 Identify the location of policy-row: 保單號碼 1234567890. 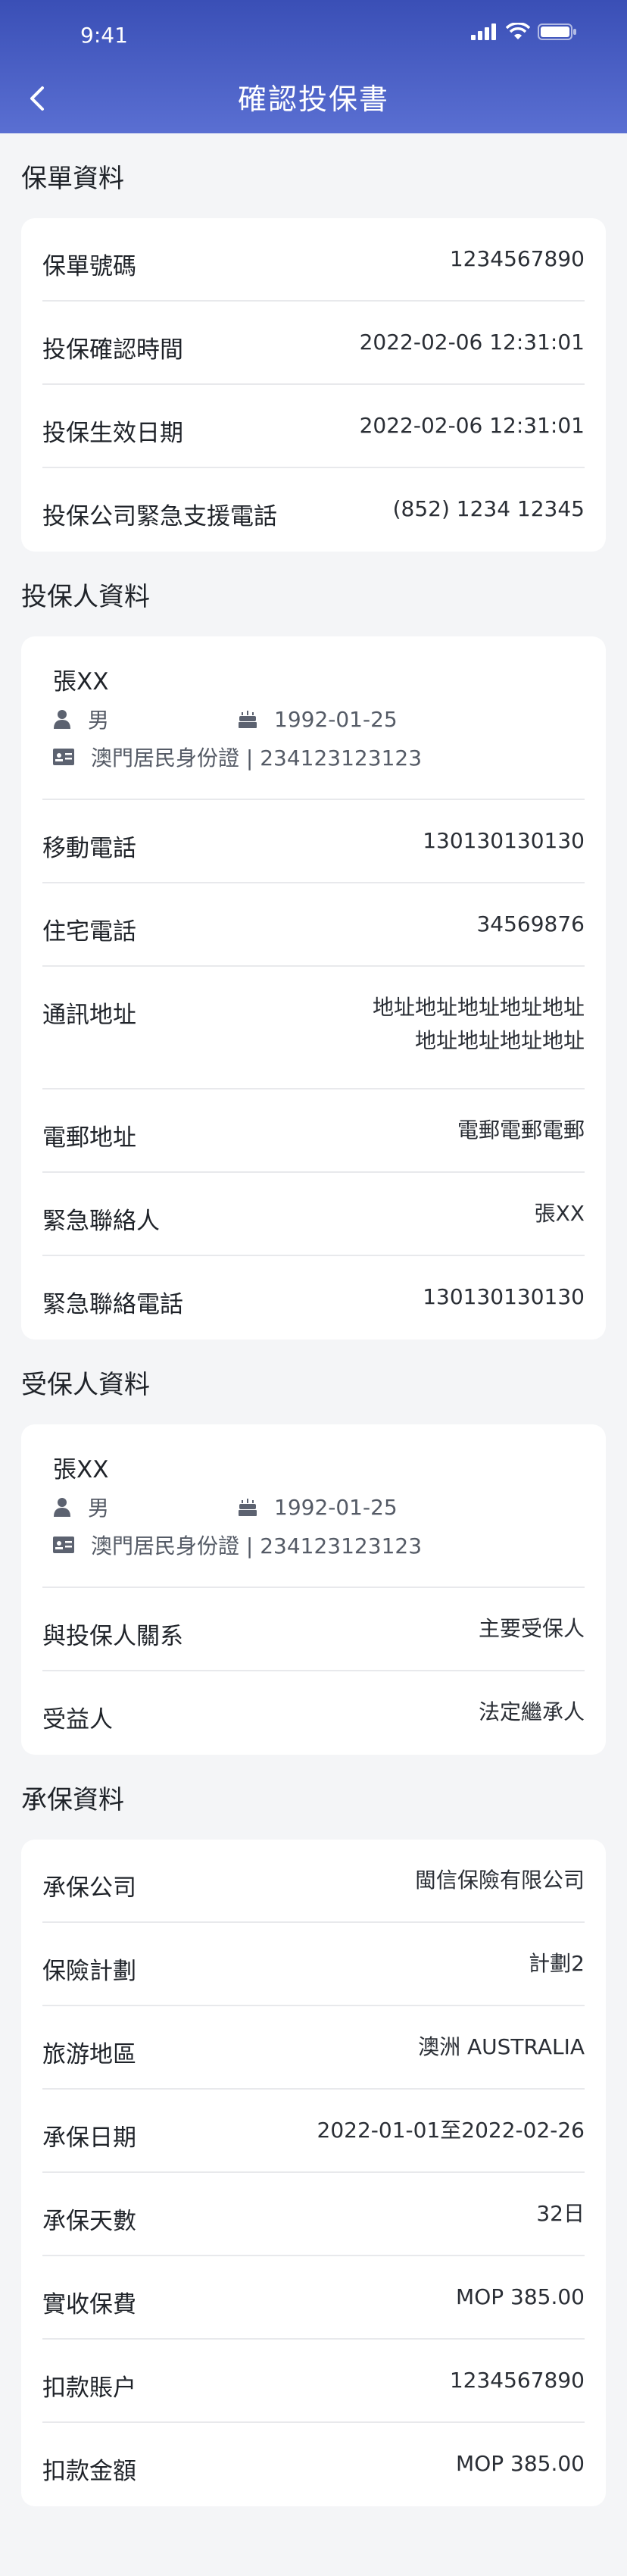
(313, 260).